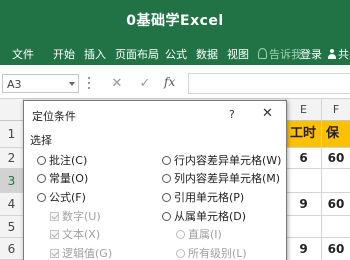 The image size is (350, 260). I want to click on cell-e6: 9, so click(304, 249).